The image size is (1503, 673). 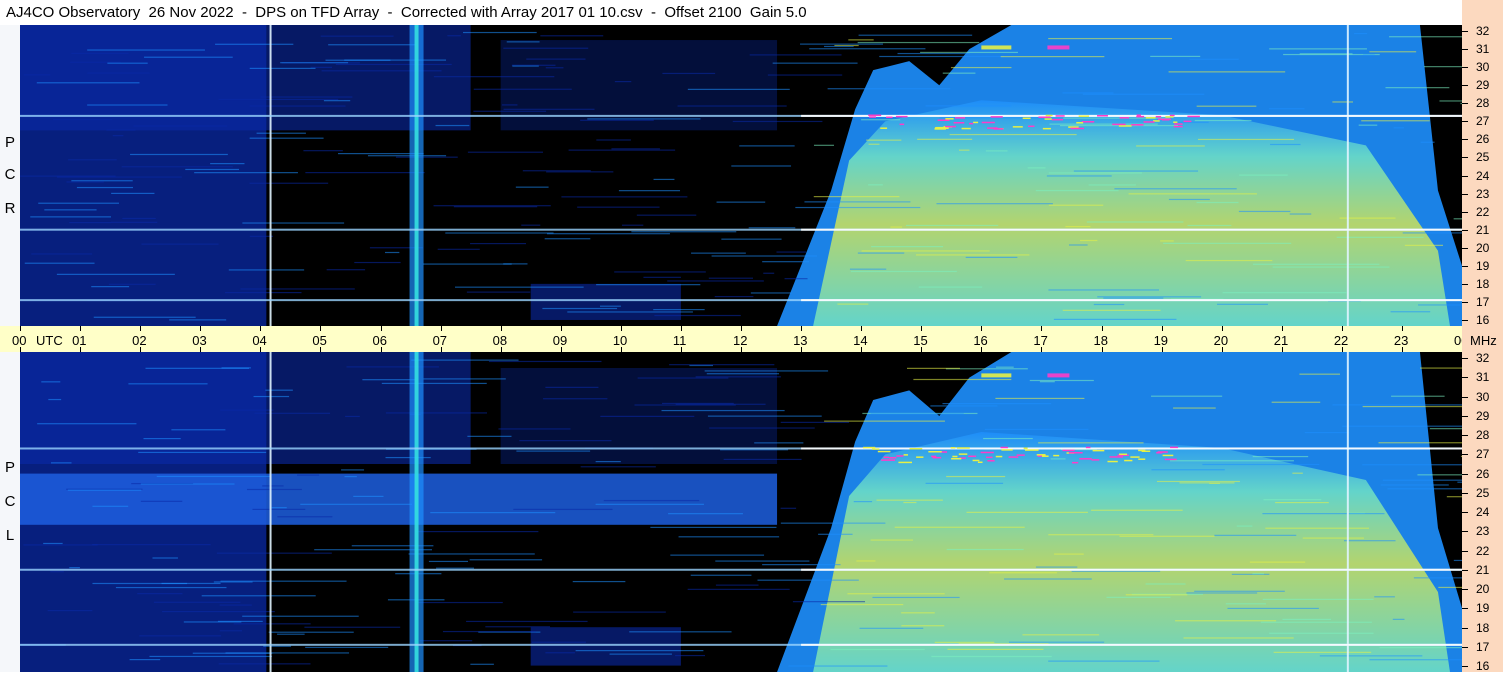 What do you see at coordinates (1482, 175) in the screenshot?
I see `rcp-frequency-axis: 32 31 30 29 28 27 26 25 24 23 22 21 20 19 18 17 16` at bounding box center [1482, 175].